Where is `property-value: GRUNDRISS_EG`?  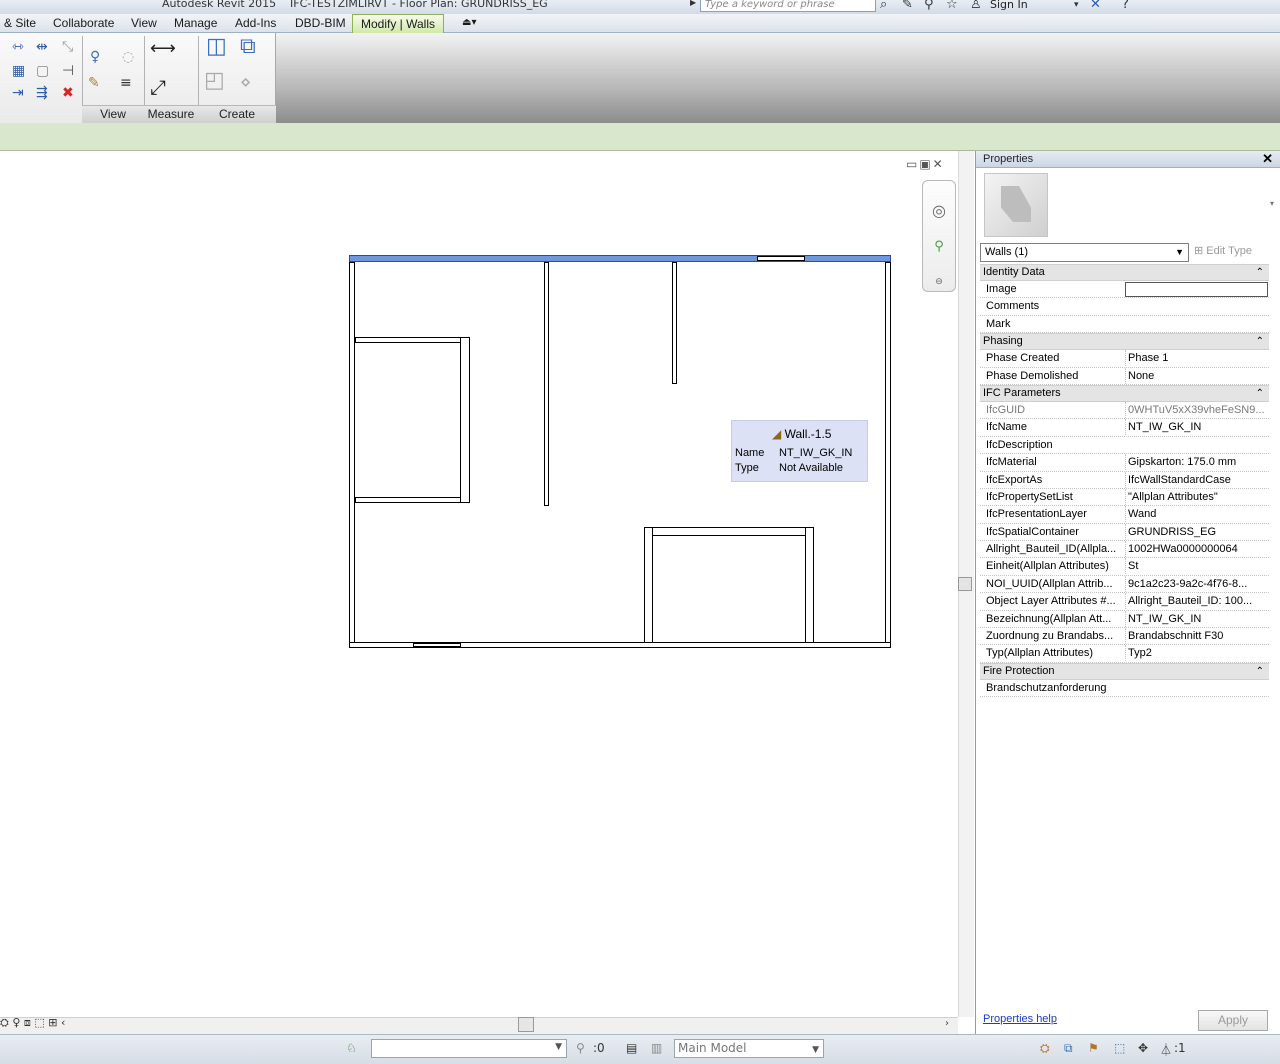
property-value: GRUNDRISS_EG is located at coordinates (1196, 531).